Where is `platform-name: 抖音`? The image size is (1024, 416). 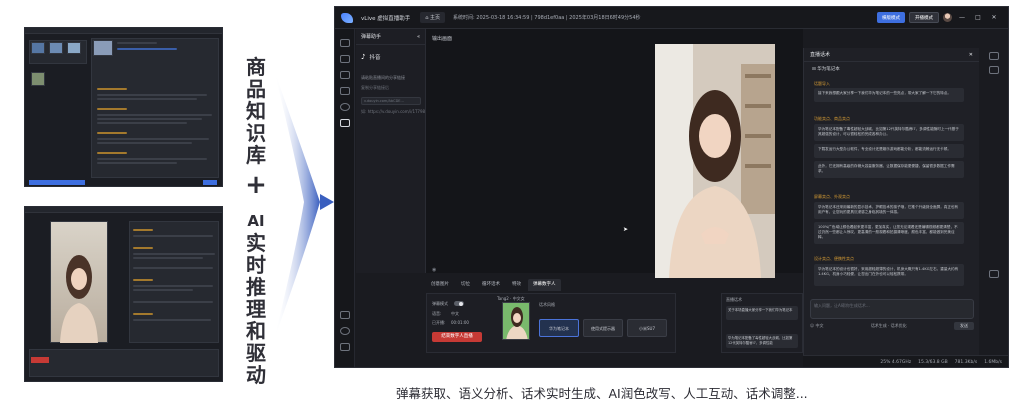
platform-name: 抖音 is located at coordinates (374, 57).